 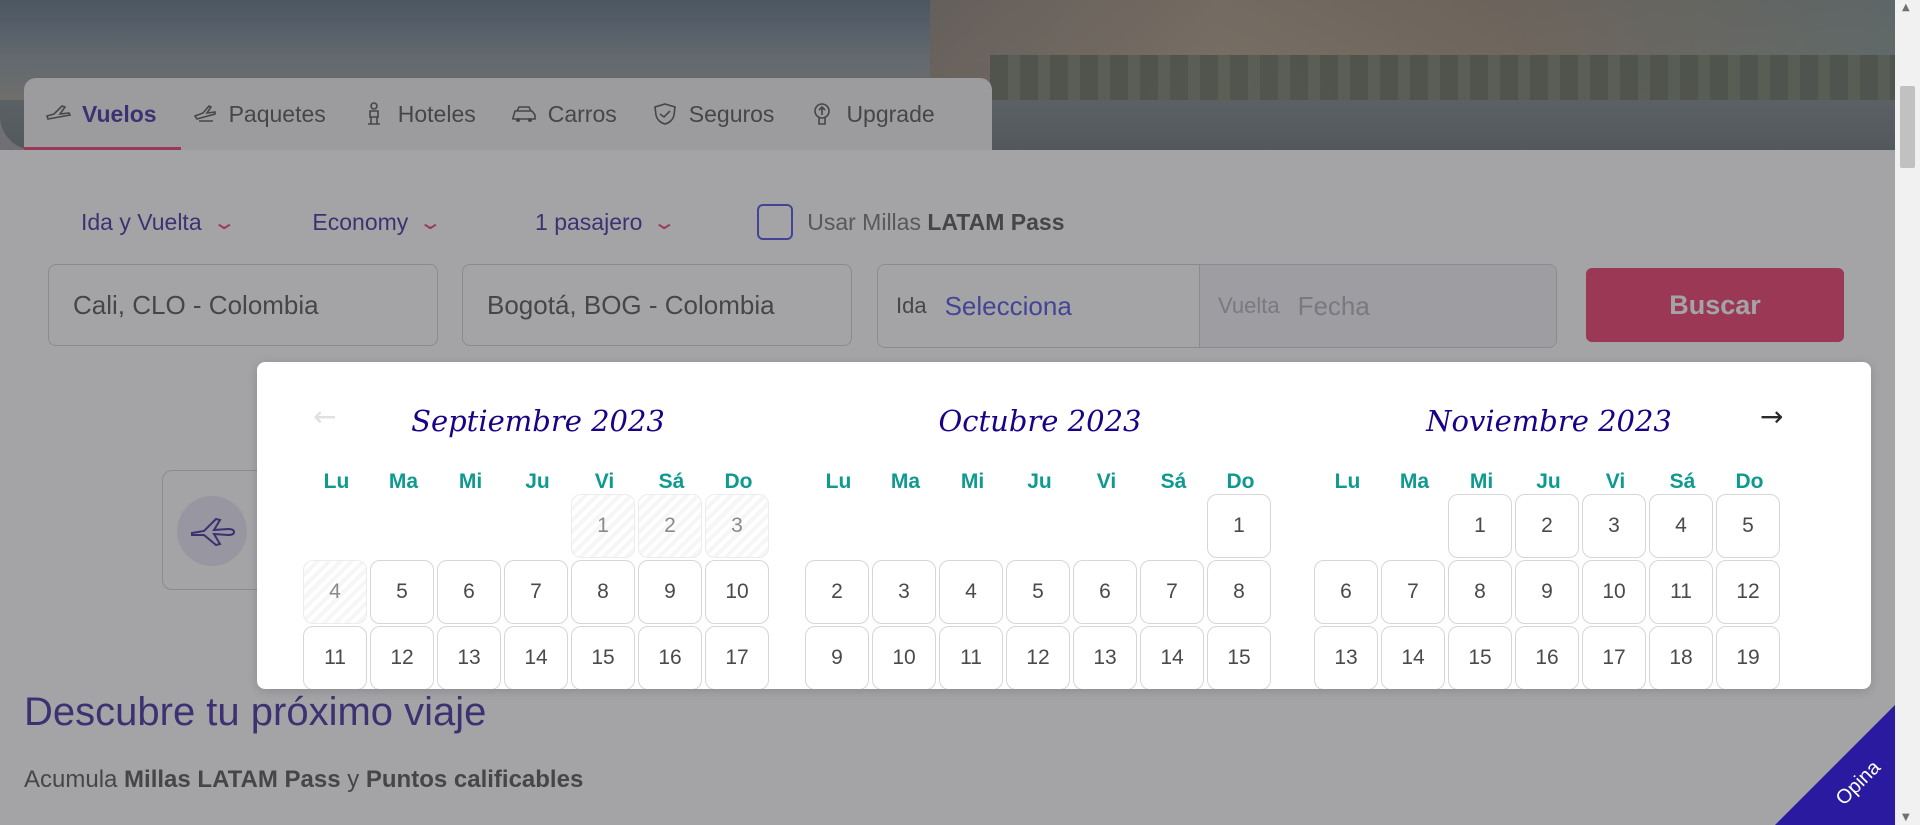 I want to click on trip-type-dropdown: Ida y Vuelta ⌄, so click(x=159, y=222).